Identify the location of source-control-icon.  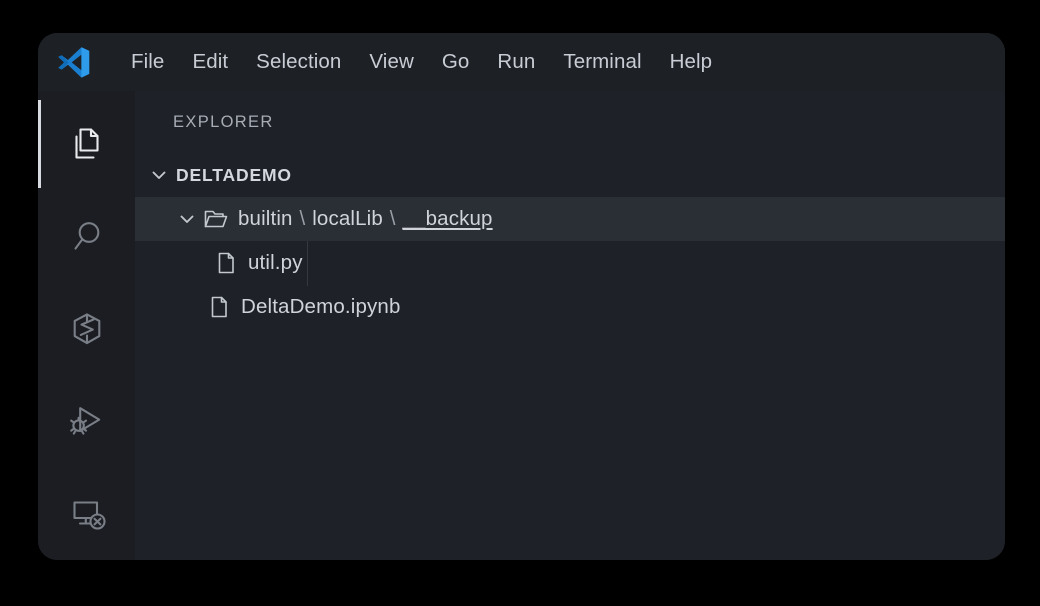
(87, 329).